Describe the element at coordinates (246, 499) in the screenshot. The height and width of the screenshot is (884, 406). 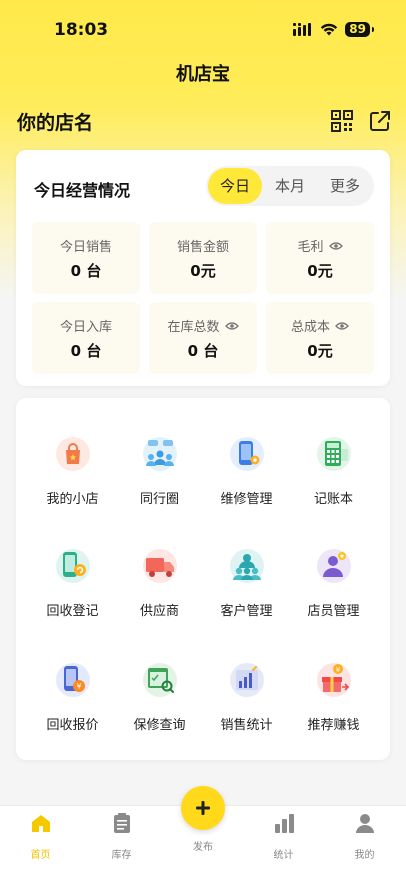
I see `menu-label: 维修管理` at that location.